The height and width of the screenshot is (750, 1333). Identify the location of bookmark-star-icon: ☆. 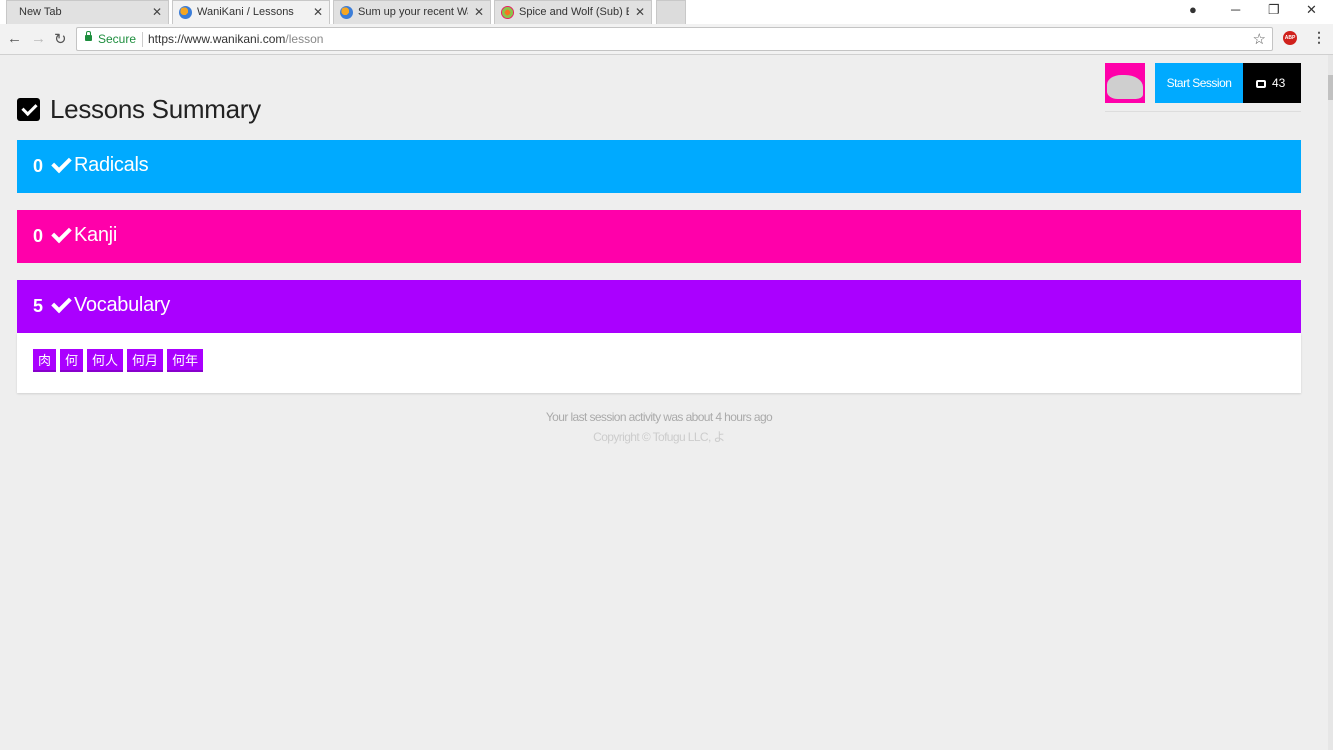
(1259, 39).